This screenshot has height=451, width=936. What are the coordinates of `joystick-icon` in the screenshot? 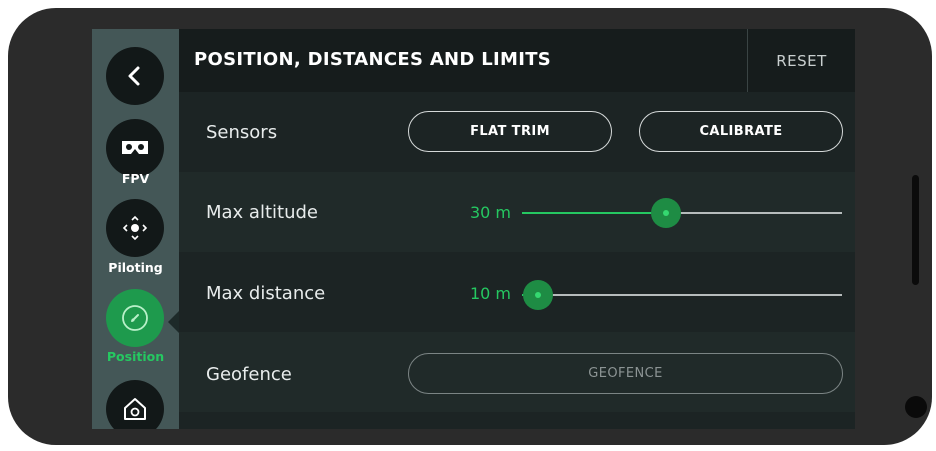 It's located at (135, 228).